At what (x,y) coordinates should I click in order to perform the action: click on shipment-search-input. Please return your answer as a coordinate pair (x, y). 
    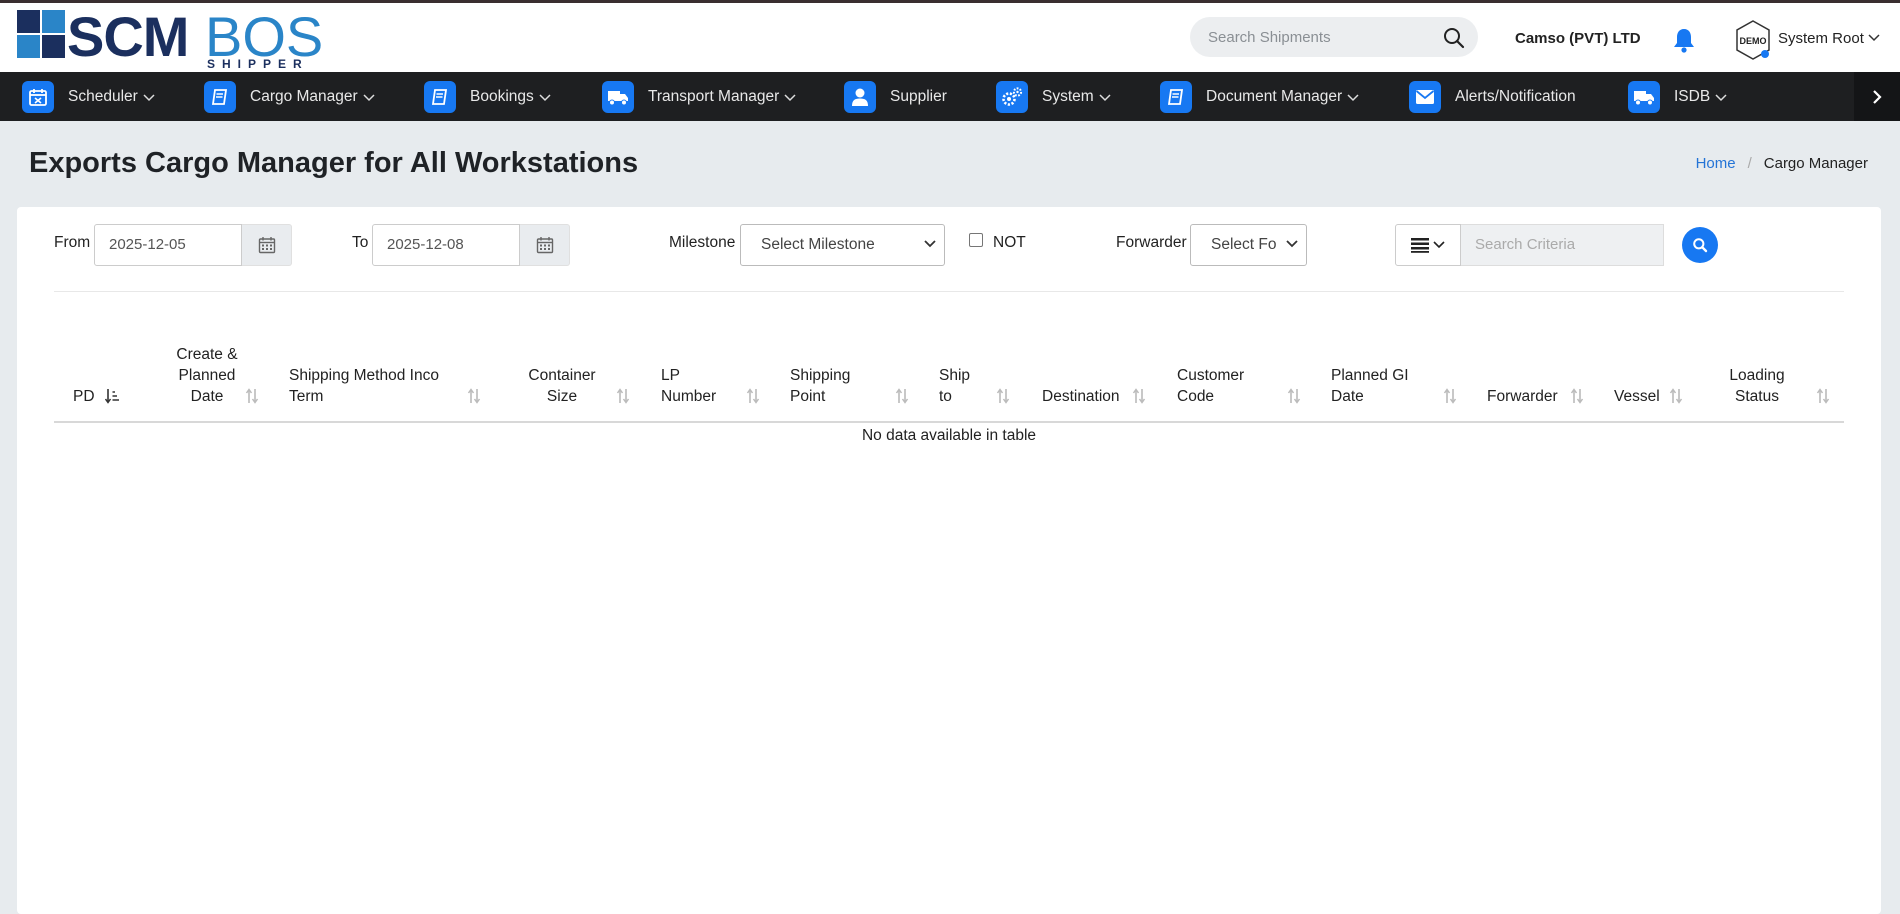
    Looking at the image, I should click on (1318, 37).